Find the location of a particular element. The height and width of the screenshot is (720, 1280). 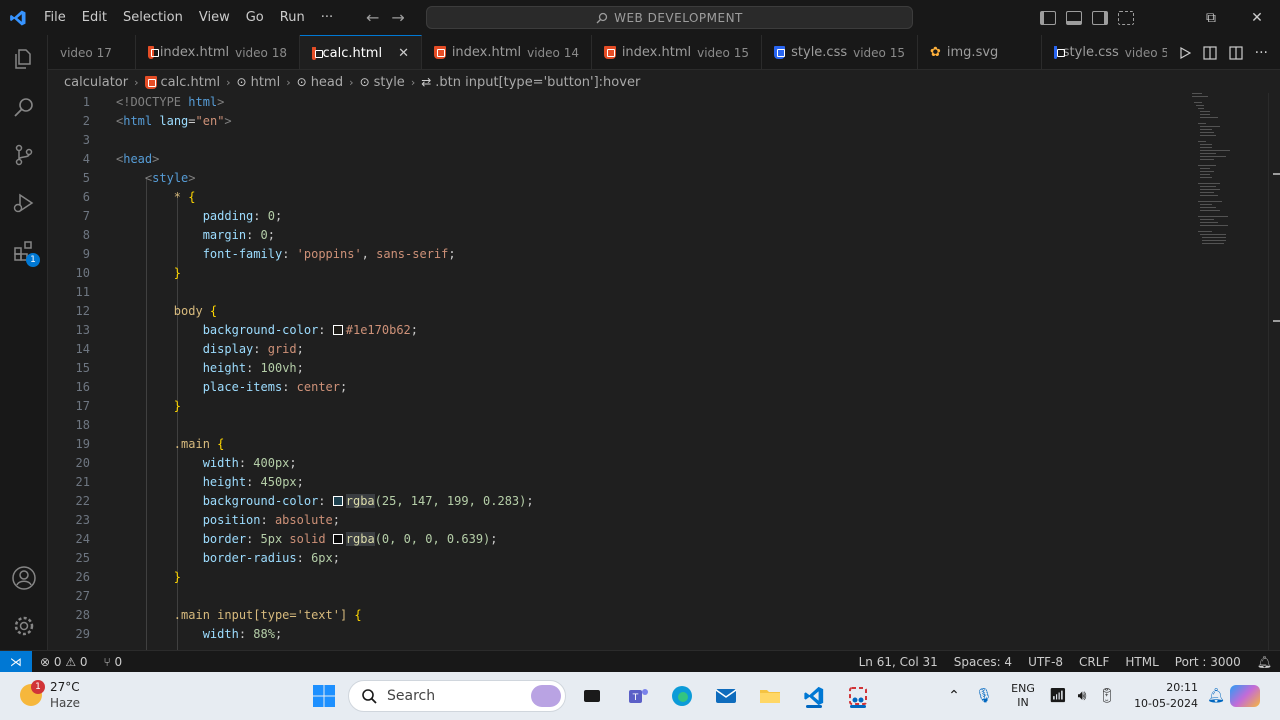

tab-description: video 15 is located at coordinates (723, 52).